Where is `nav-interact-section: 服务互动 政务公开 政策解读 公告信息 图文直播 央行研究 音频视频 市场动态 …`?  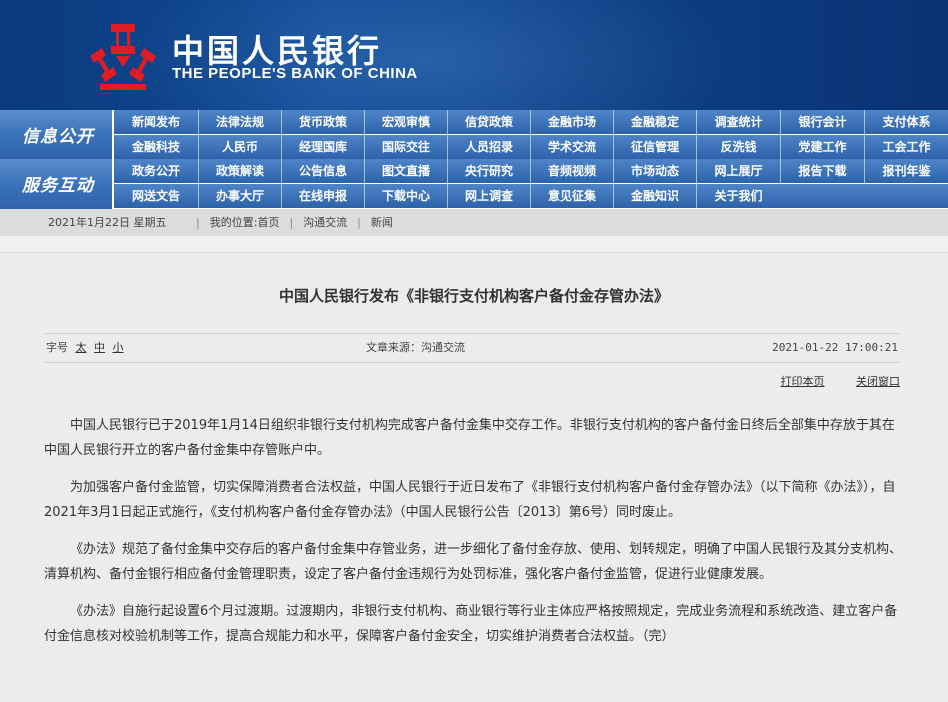 nav-interact-section: 服务互动 政务公开 政策解读 公告信息 图文直播 央行研究 音频视频 市场动态 … is located at coordinates (474, 184).